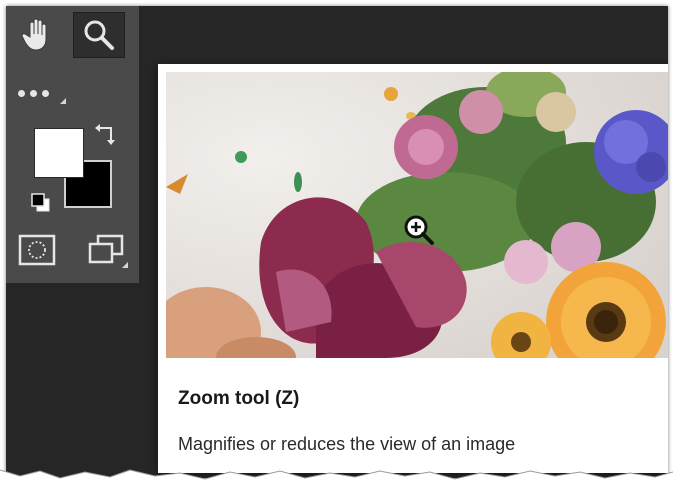 Image resolution: width=673 pixels, height=487 pixels. I want to click on edit-toolbar-button, so click(43, 93).